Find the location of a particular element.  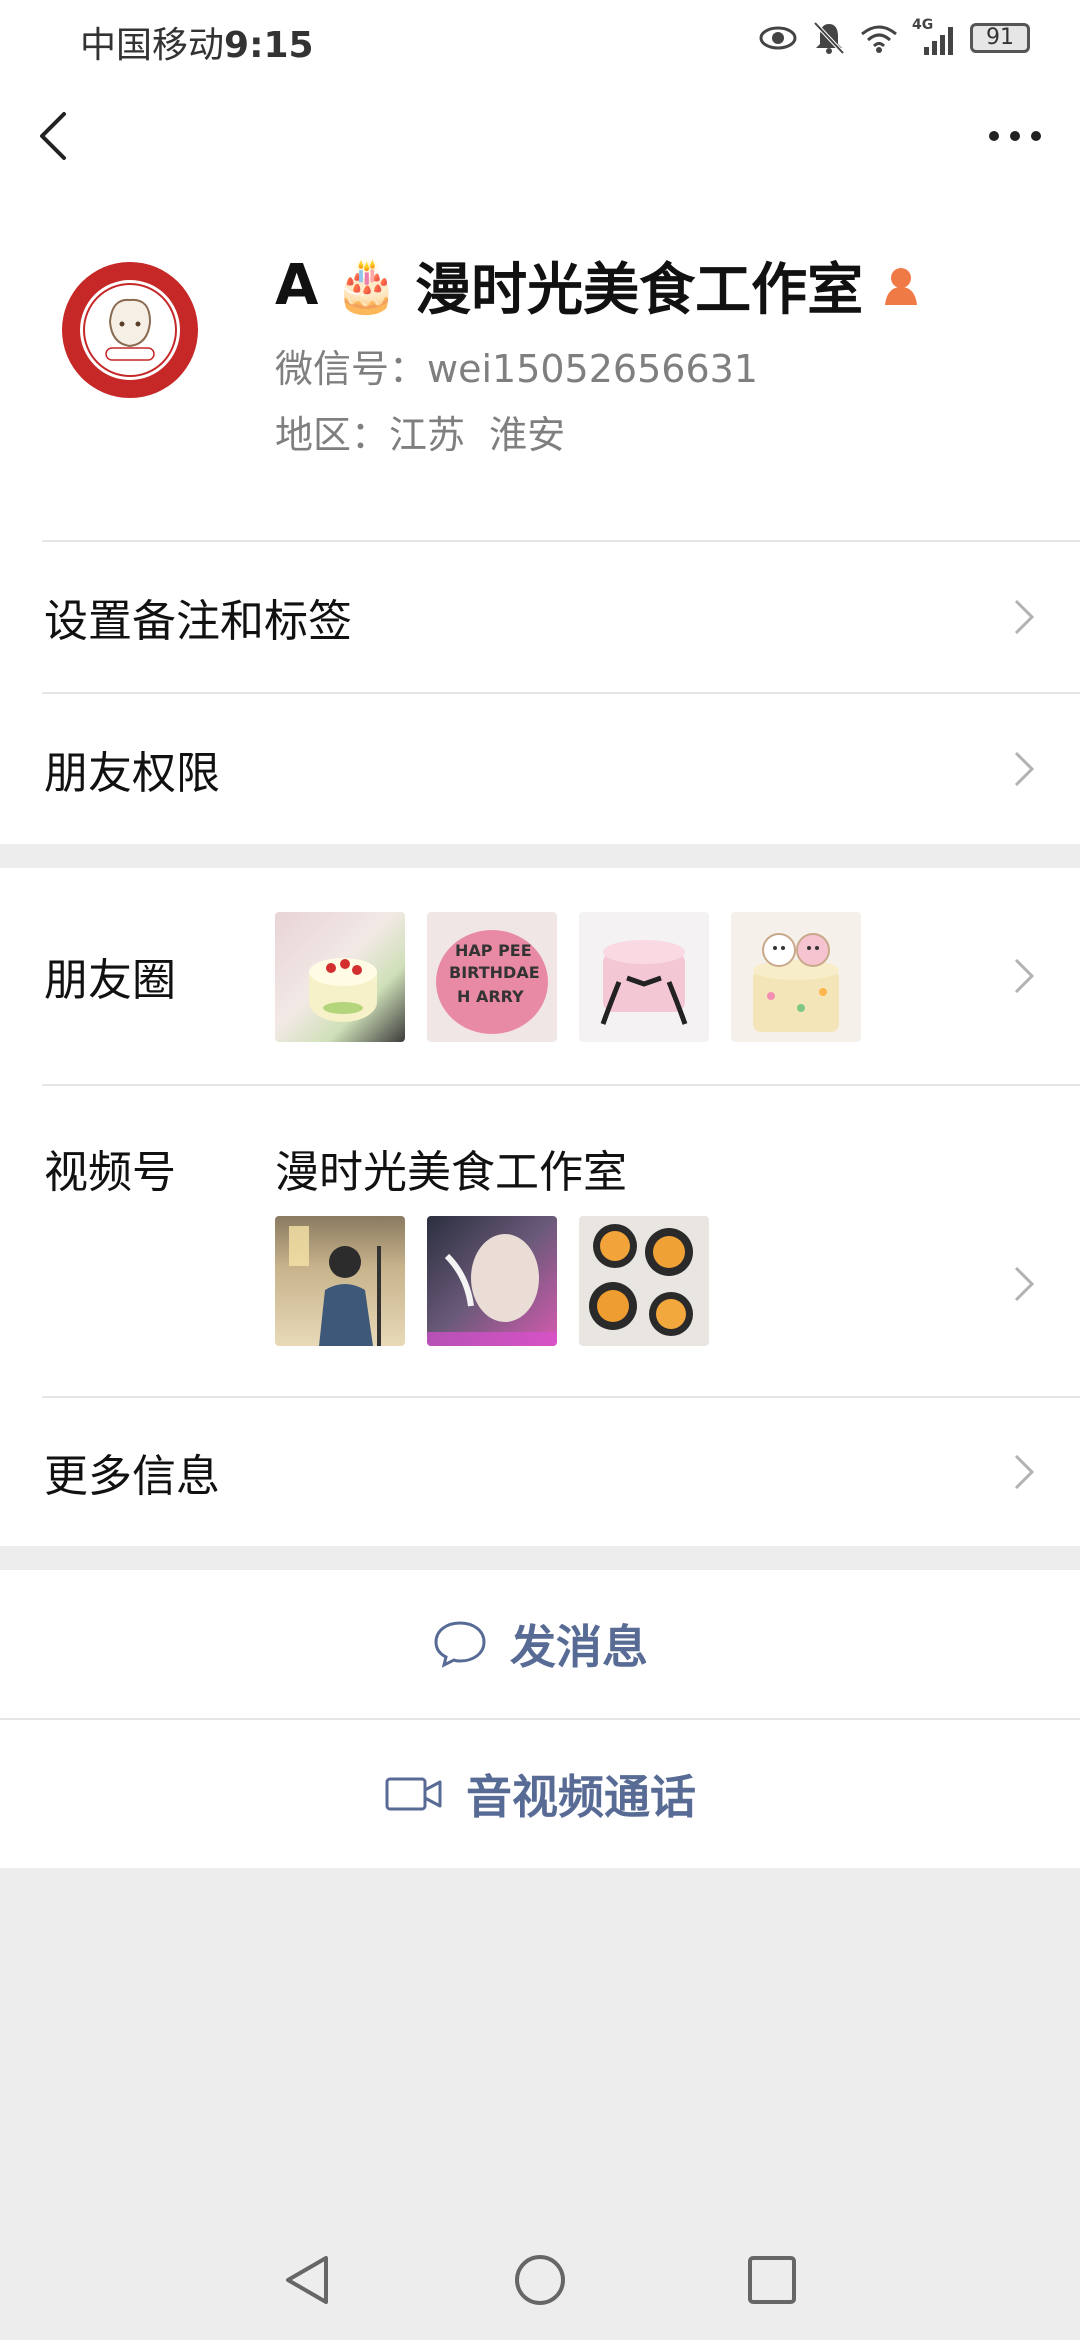

wechat-id: 微信号：wei15052656631 is located at coordinates (516, 365).